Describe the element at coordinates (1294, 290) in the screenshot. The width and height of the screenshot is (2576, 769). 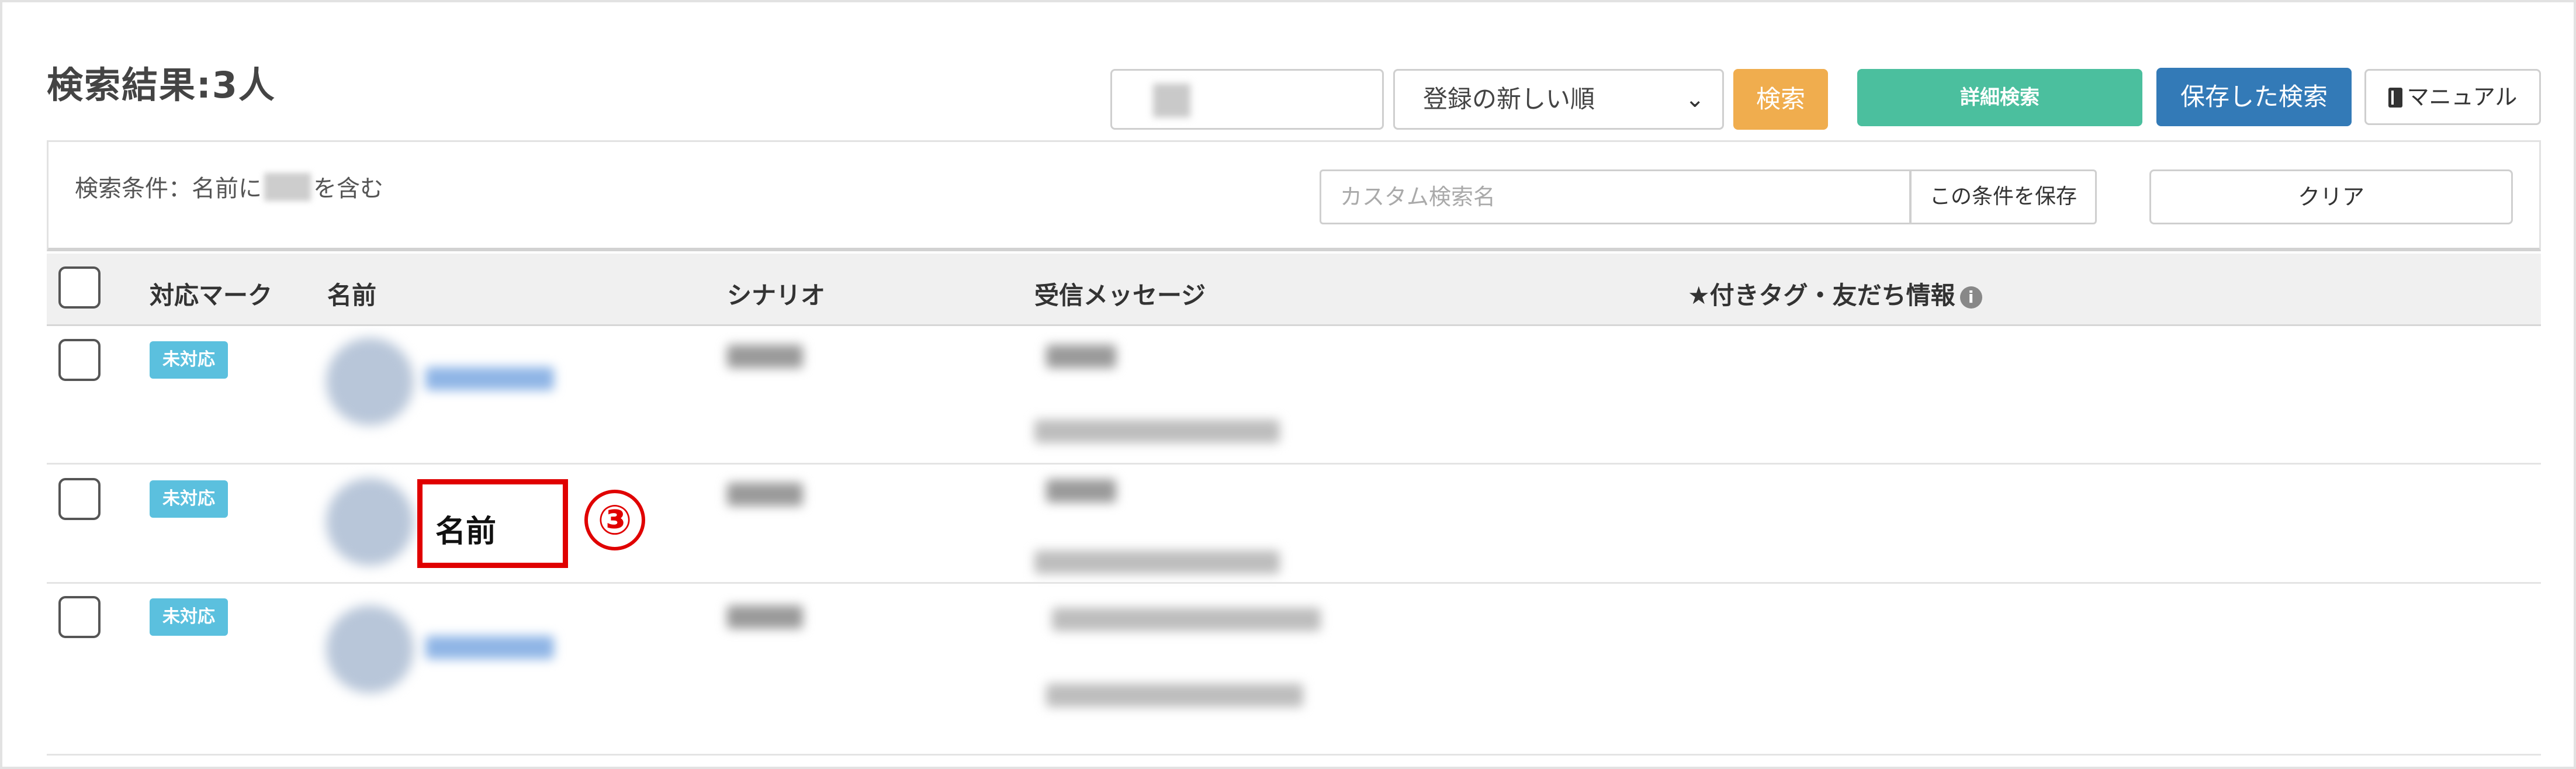
I see `table-header` at that location.